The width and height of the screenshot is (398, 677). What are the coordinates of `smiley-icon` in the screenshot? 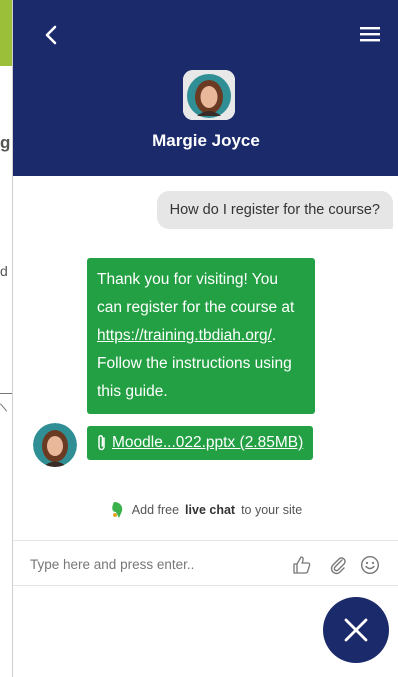 It's located at (370, 565).